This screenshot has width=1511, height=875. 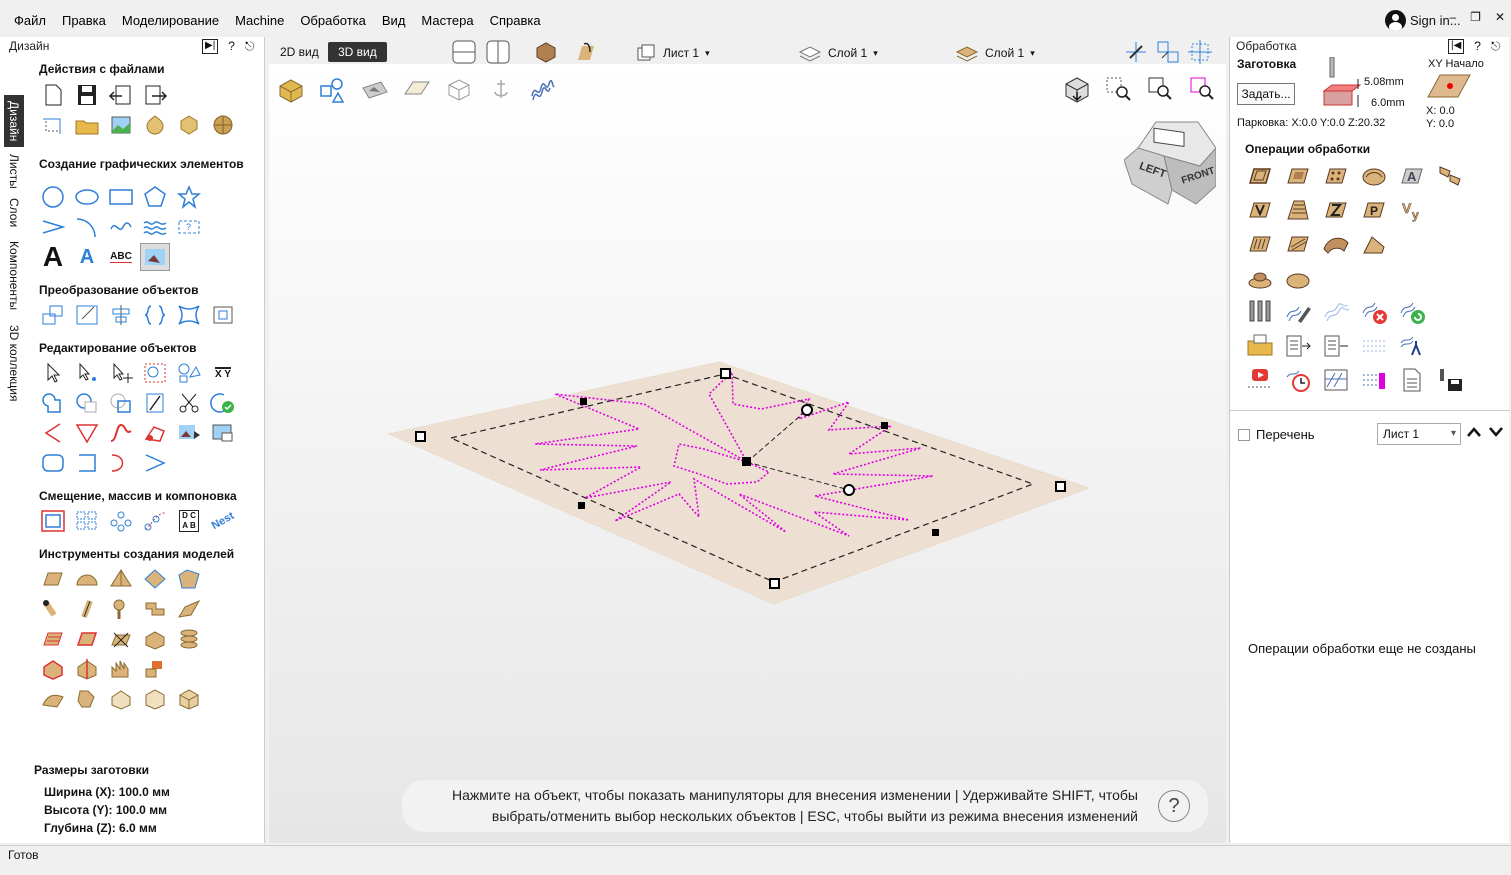 What do you see at coordinates (464, 53) in the screenshot?
I see `split-horizontal-icon` at bounding box center [464, 53].